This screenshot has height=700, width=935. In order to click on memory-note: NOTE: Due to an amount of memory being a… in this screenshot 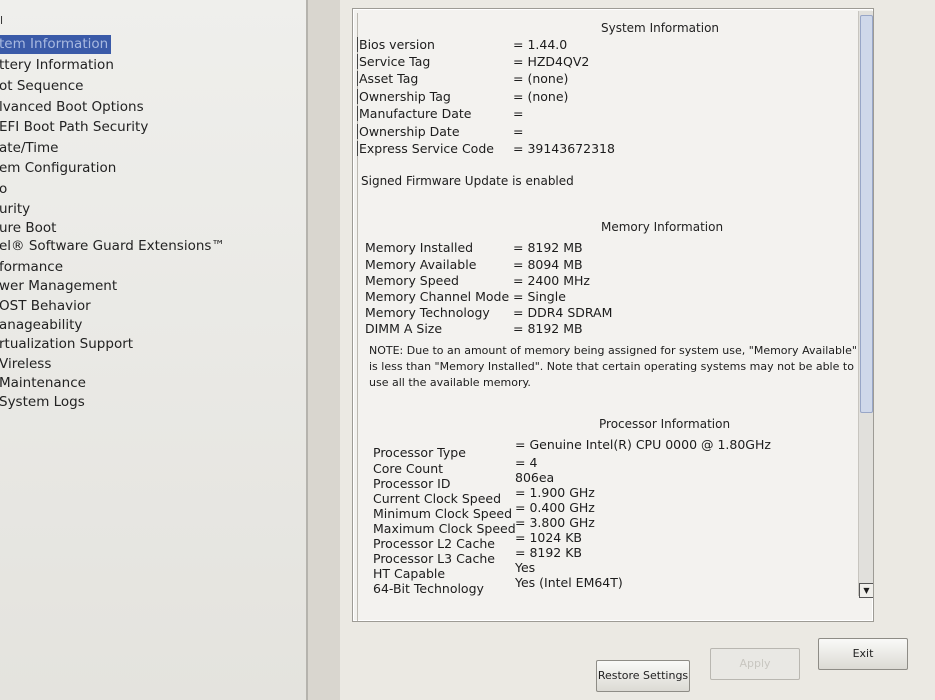, I will do `click(613, 366)`.